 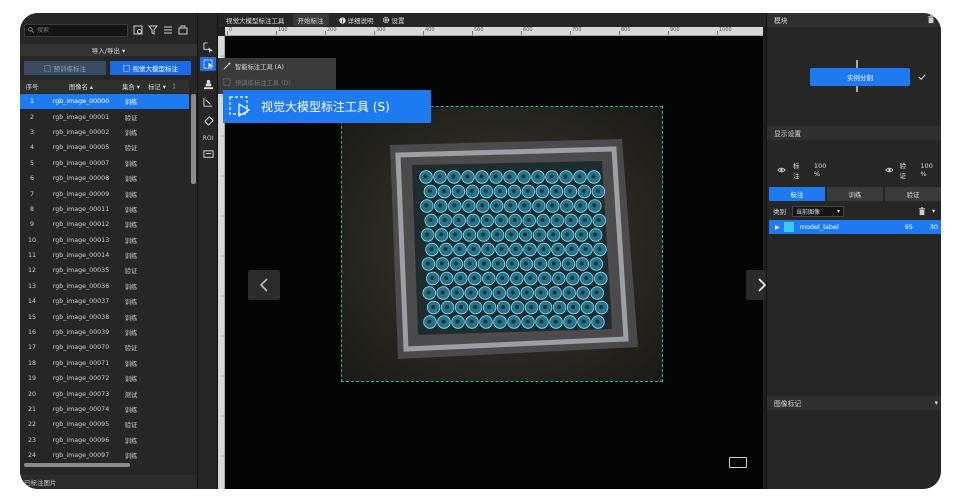 I want to click on menu-item-smart-tool: 智能标注工具 (A), so click(x=277, y=66).